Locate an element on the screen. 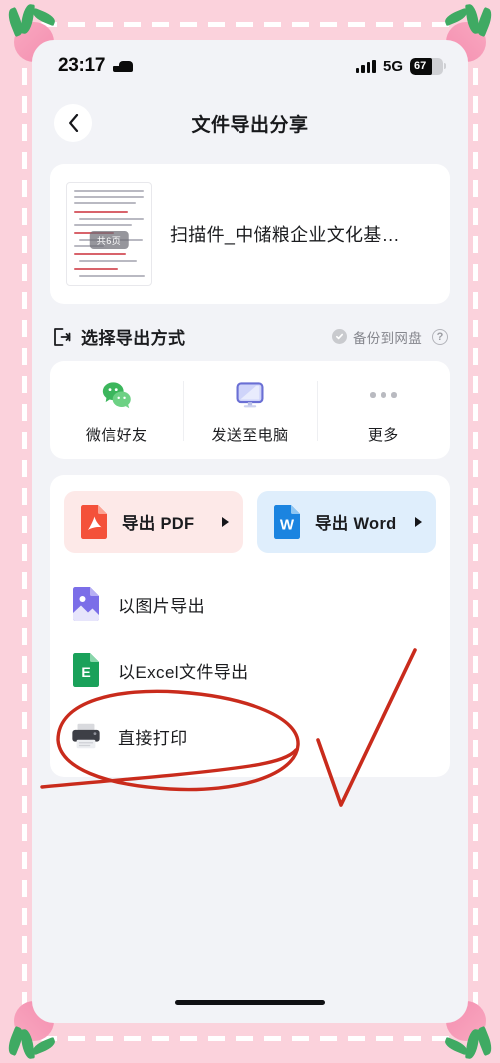 The height and width of the screenshot is (1063, 500). export-as-excel-label: 以Excel文件导出 is located at coordinates (183, 672).